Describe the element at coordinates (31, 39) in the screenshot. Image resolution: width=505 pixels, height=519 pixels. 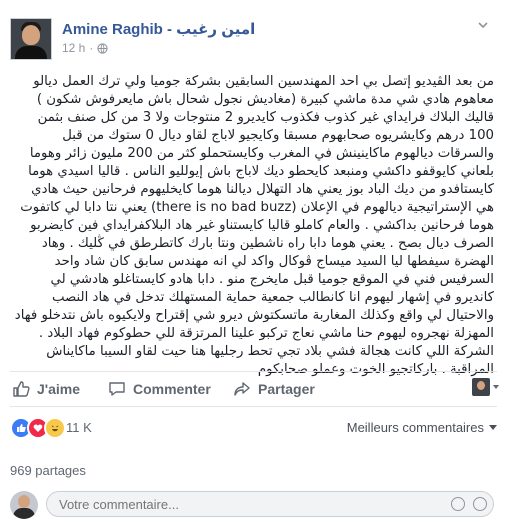
I see `author-avatar` at that location.